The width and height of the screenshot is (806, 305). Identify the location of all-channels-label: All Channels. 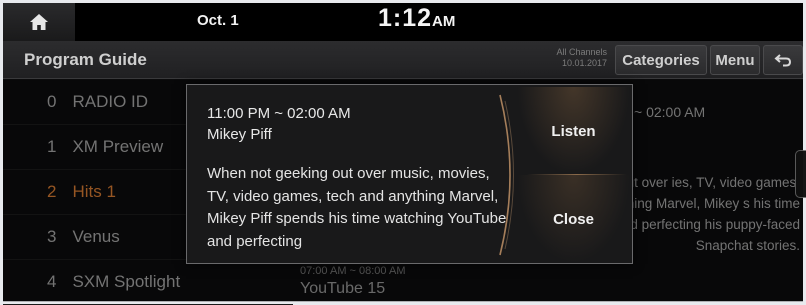
(581, 52).